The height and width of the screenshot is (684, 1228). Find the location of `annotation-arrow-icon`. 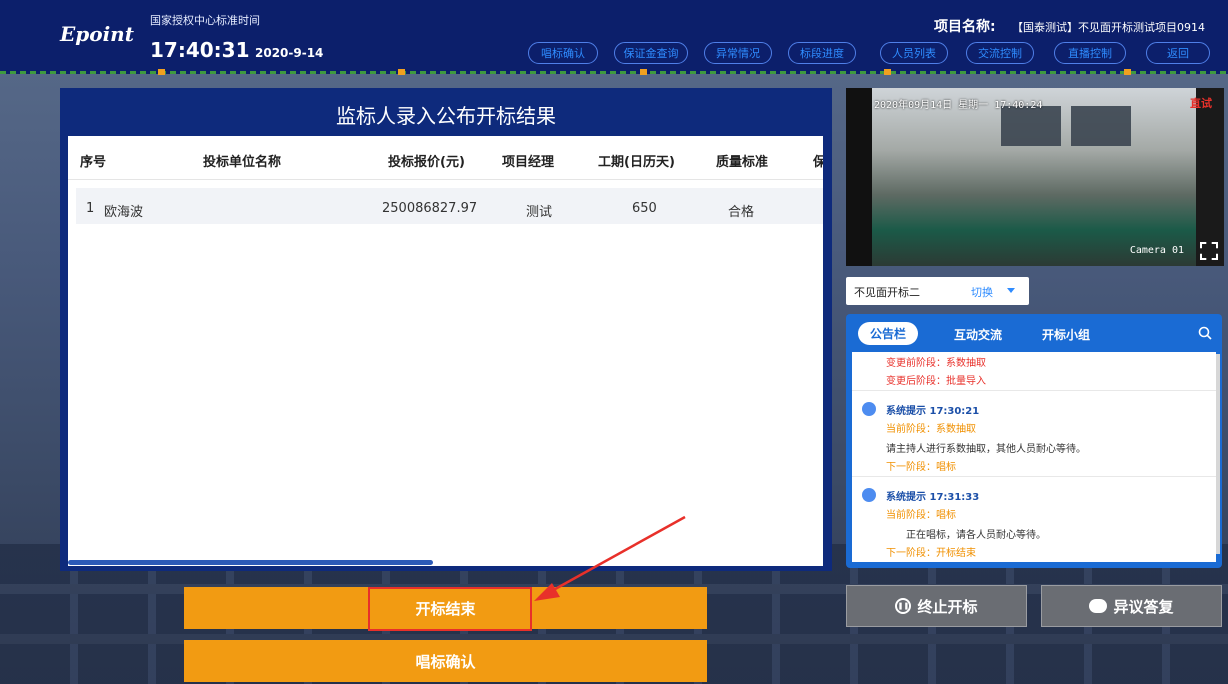

annotation-arrow-icon is located at coordinates (610, 558).